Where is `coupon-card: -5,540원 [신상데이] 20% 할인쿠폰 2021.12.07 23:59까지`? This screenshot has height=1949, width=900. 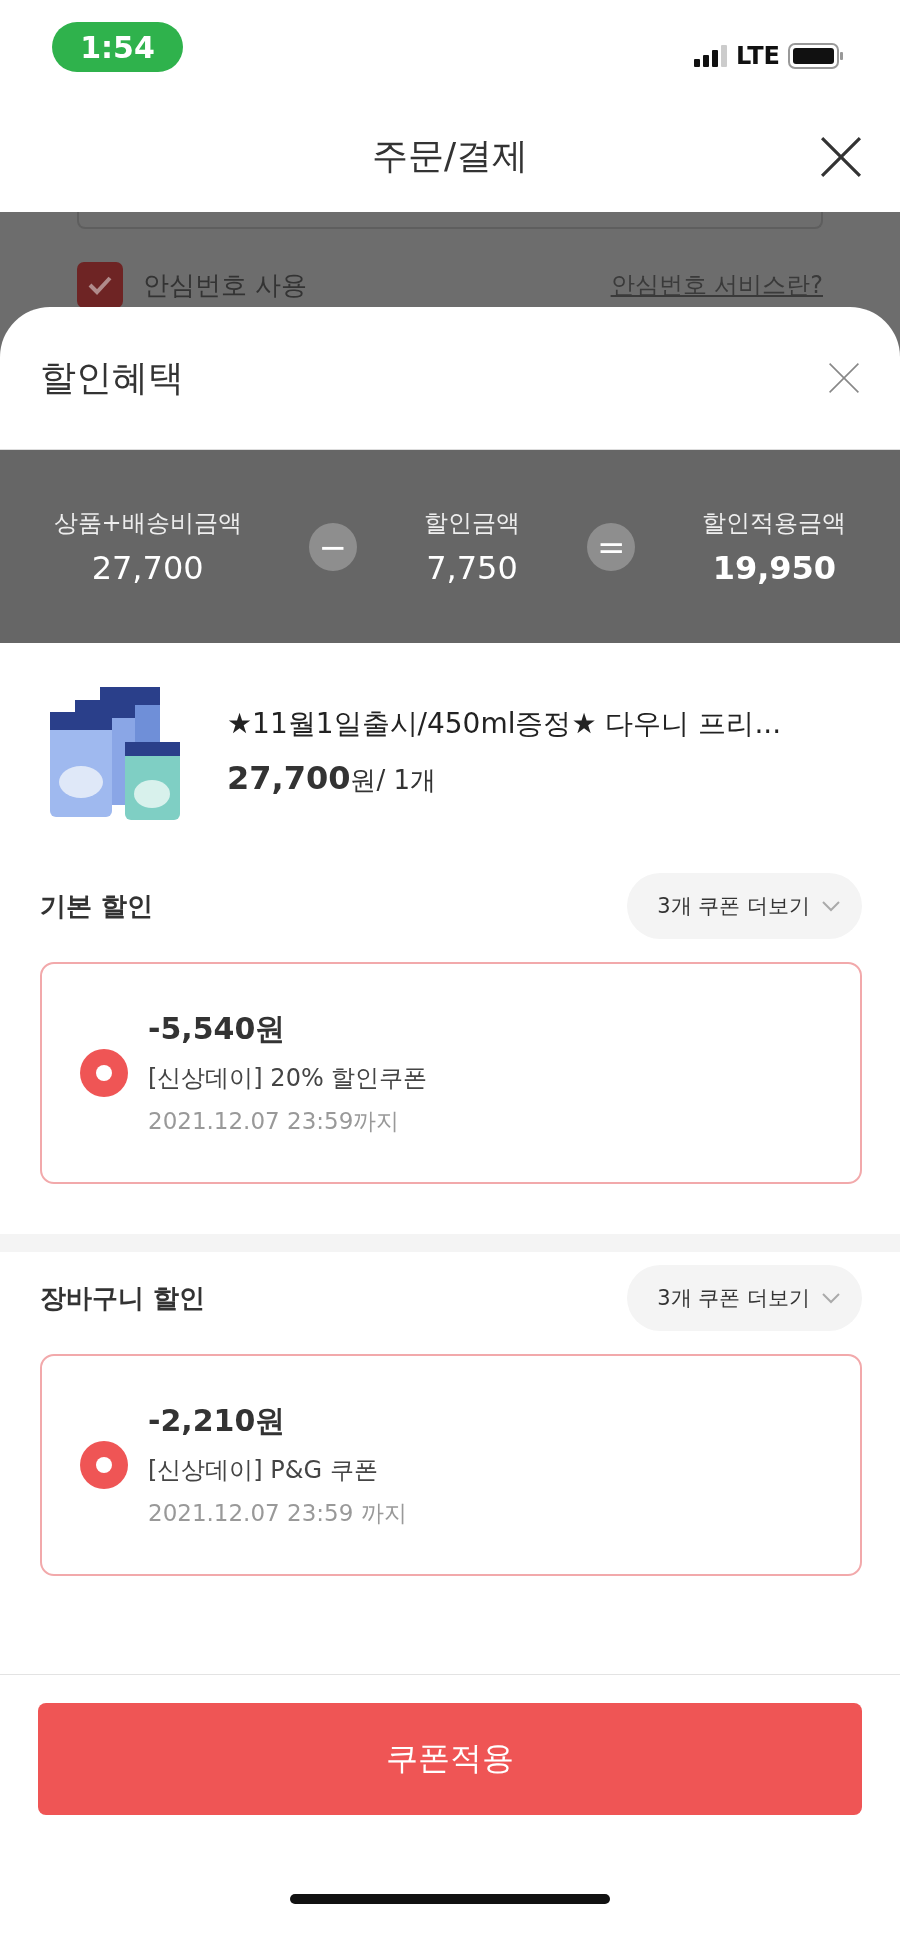 coupon-card: -5,540원 [신상데이] 20% 할인쿠폰 2021.12.07 23:59까지 is located at coordinates (451, 1073).